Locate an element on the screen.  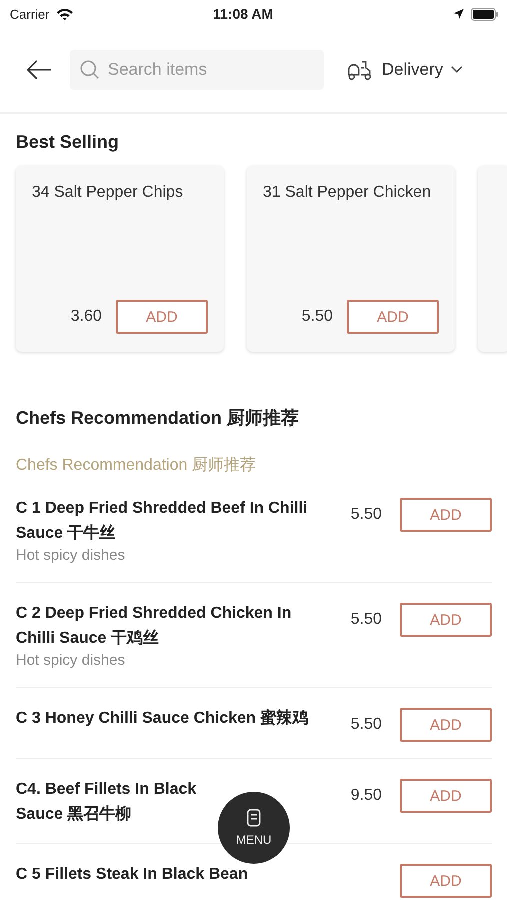
item-name: C 2 Deep Fried Shredded Chicken In Chilli Sauce 干鸡丝 is located at coordinates (154, 626).